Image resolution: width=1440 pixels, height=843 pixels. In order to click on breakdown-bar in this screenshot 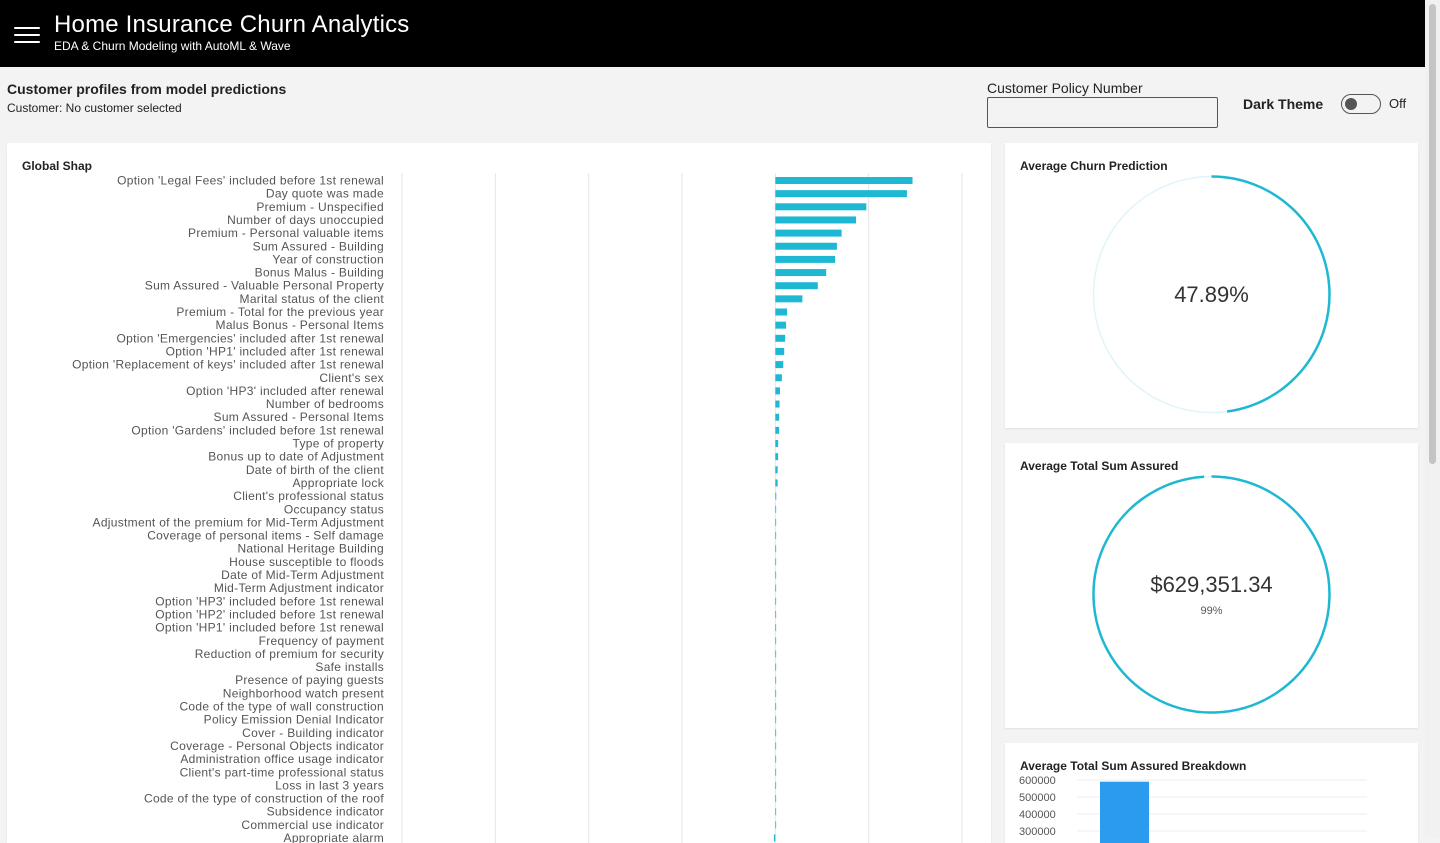, I will do `click(1124, 812)`.